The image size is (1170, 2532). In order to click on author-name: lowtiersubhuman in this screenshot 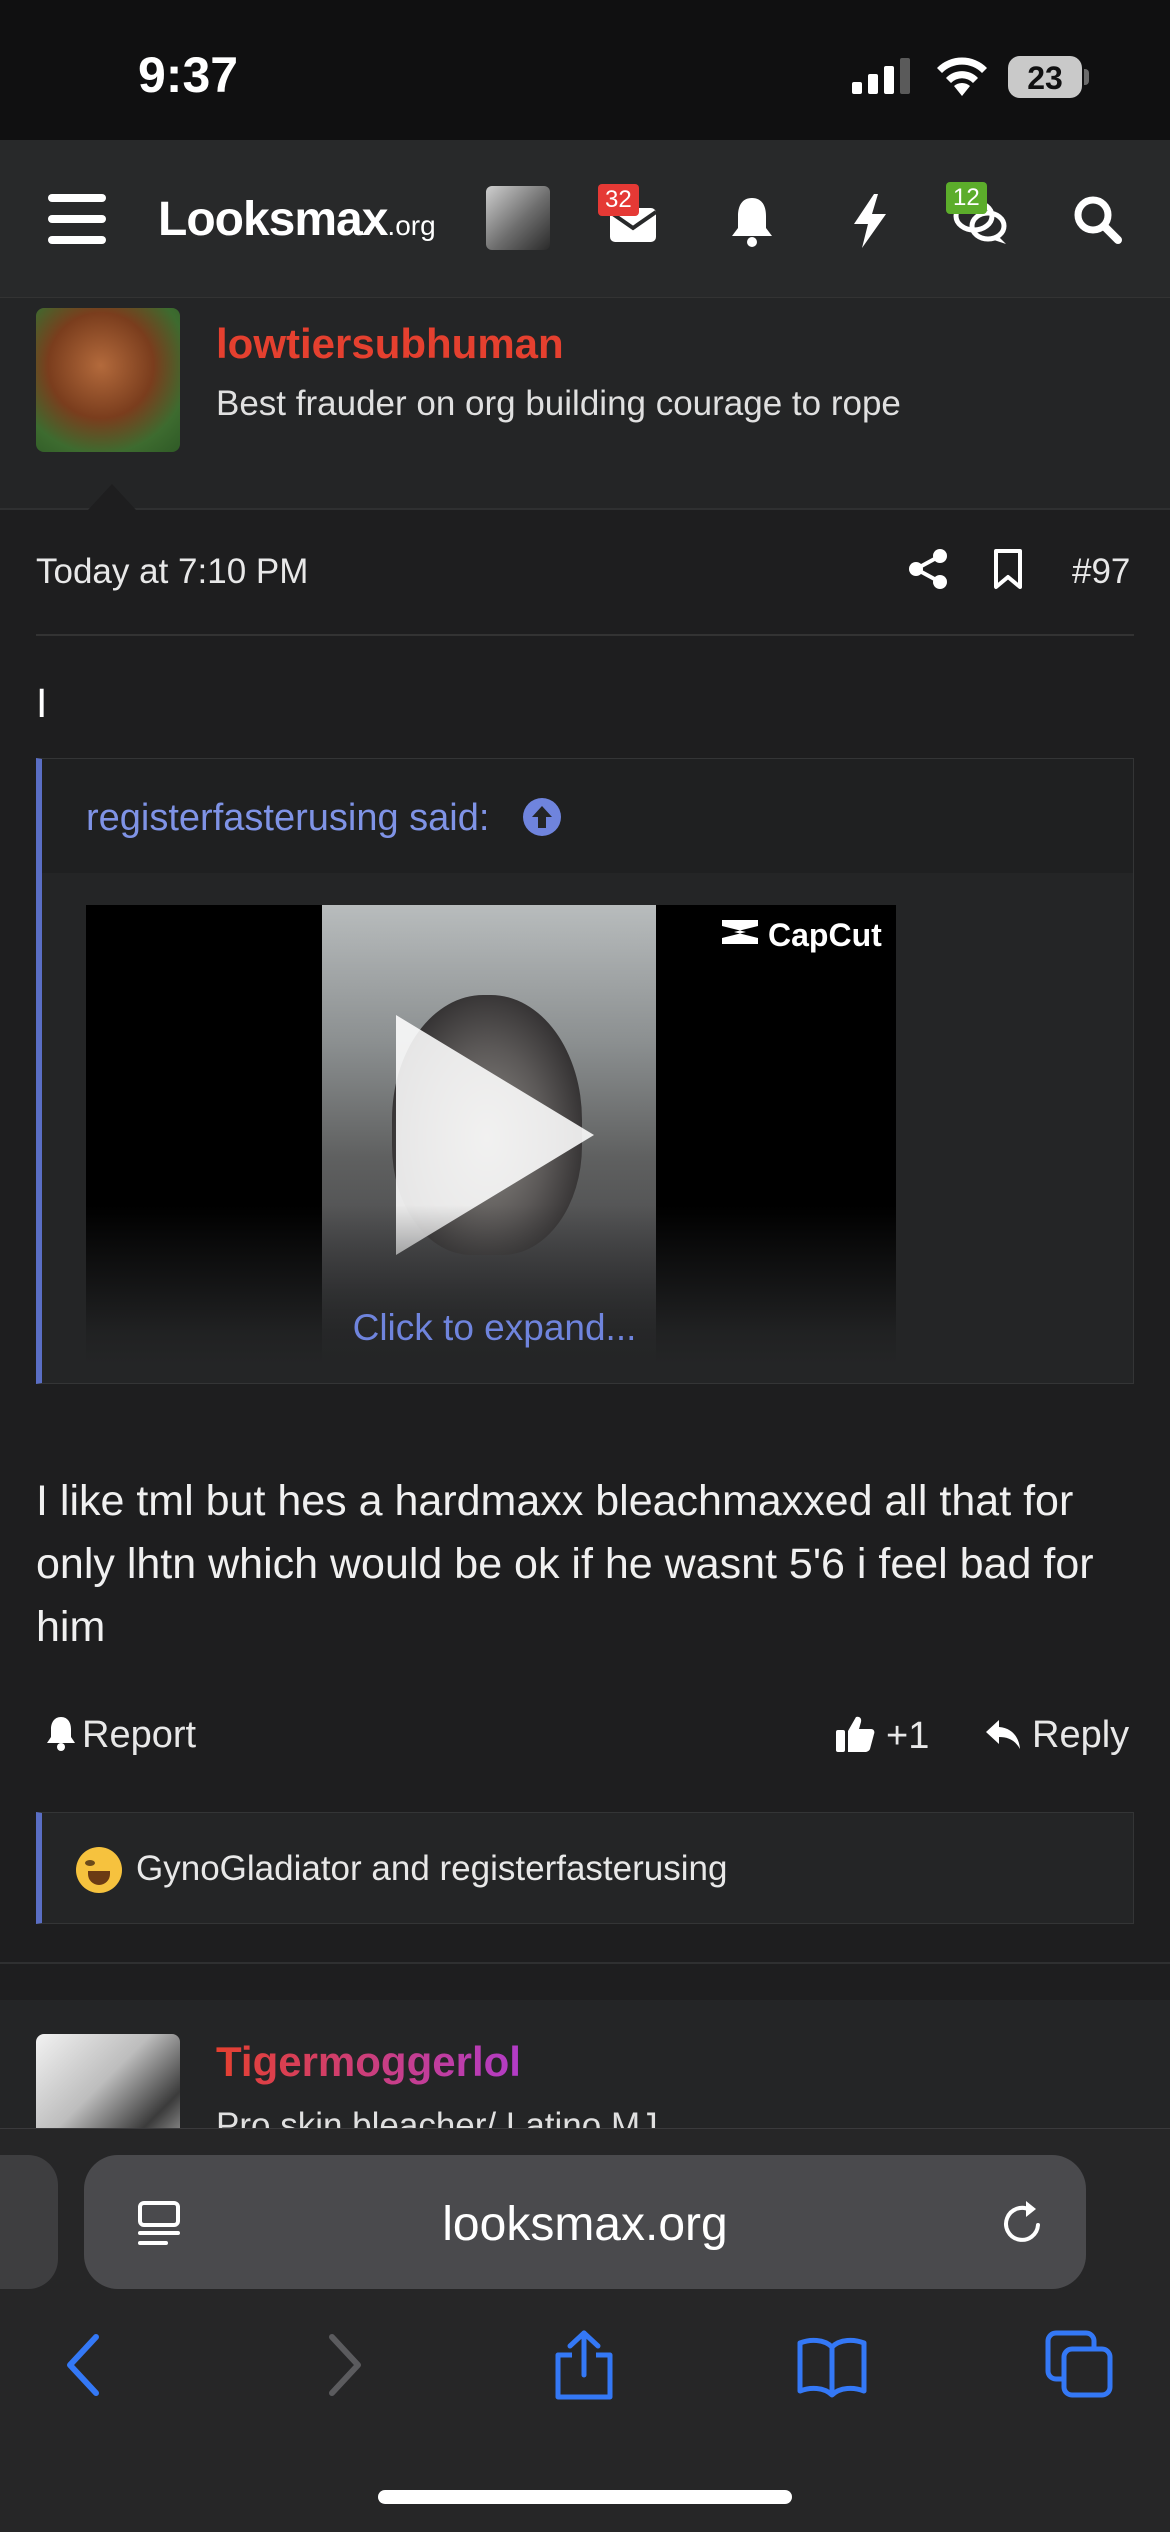, I will do `click(390, 344)`.